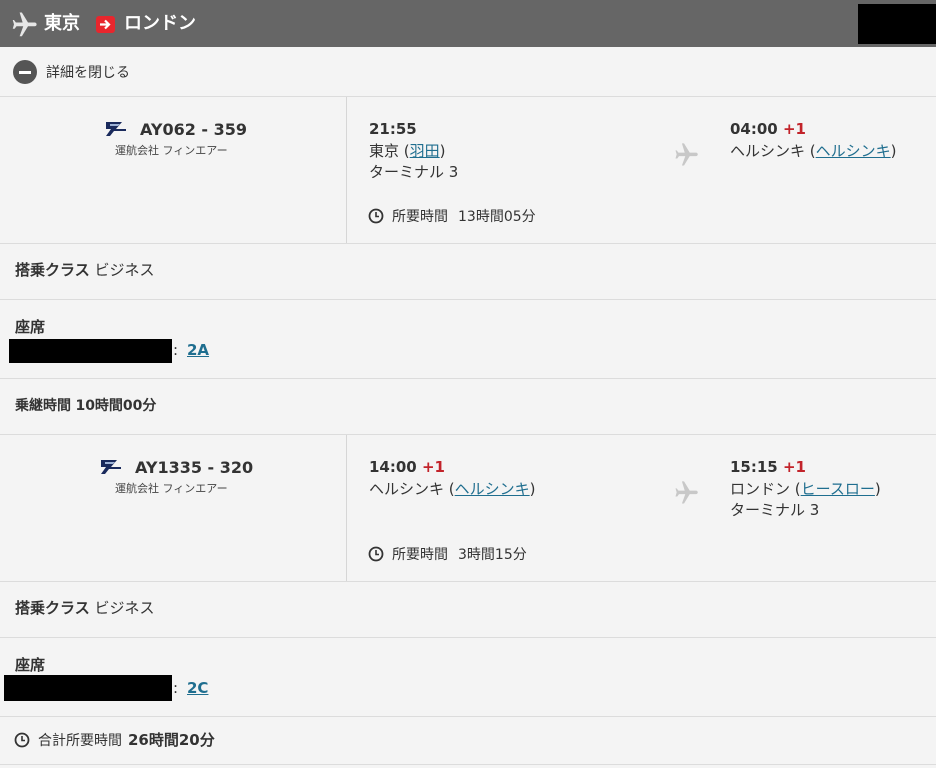  I want to click on flight-number: AY062 - 359, so click(194, 129).